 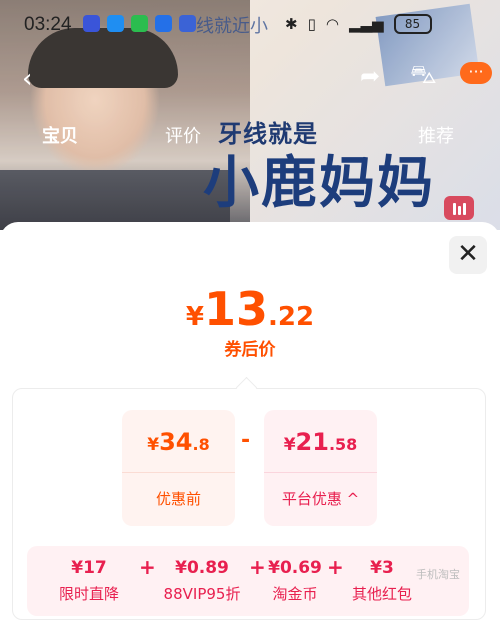 What do you see at coordinates (202, 568) in the screenshot?
I see `breakdown-amount: ¥0.89` at bounding box center [202, 568].